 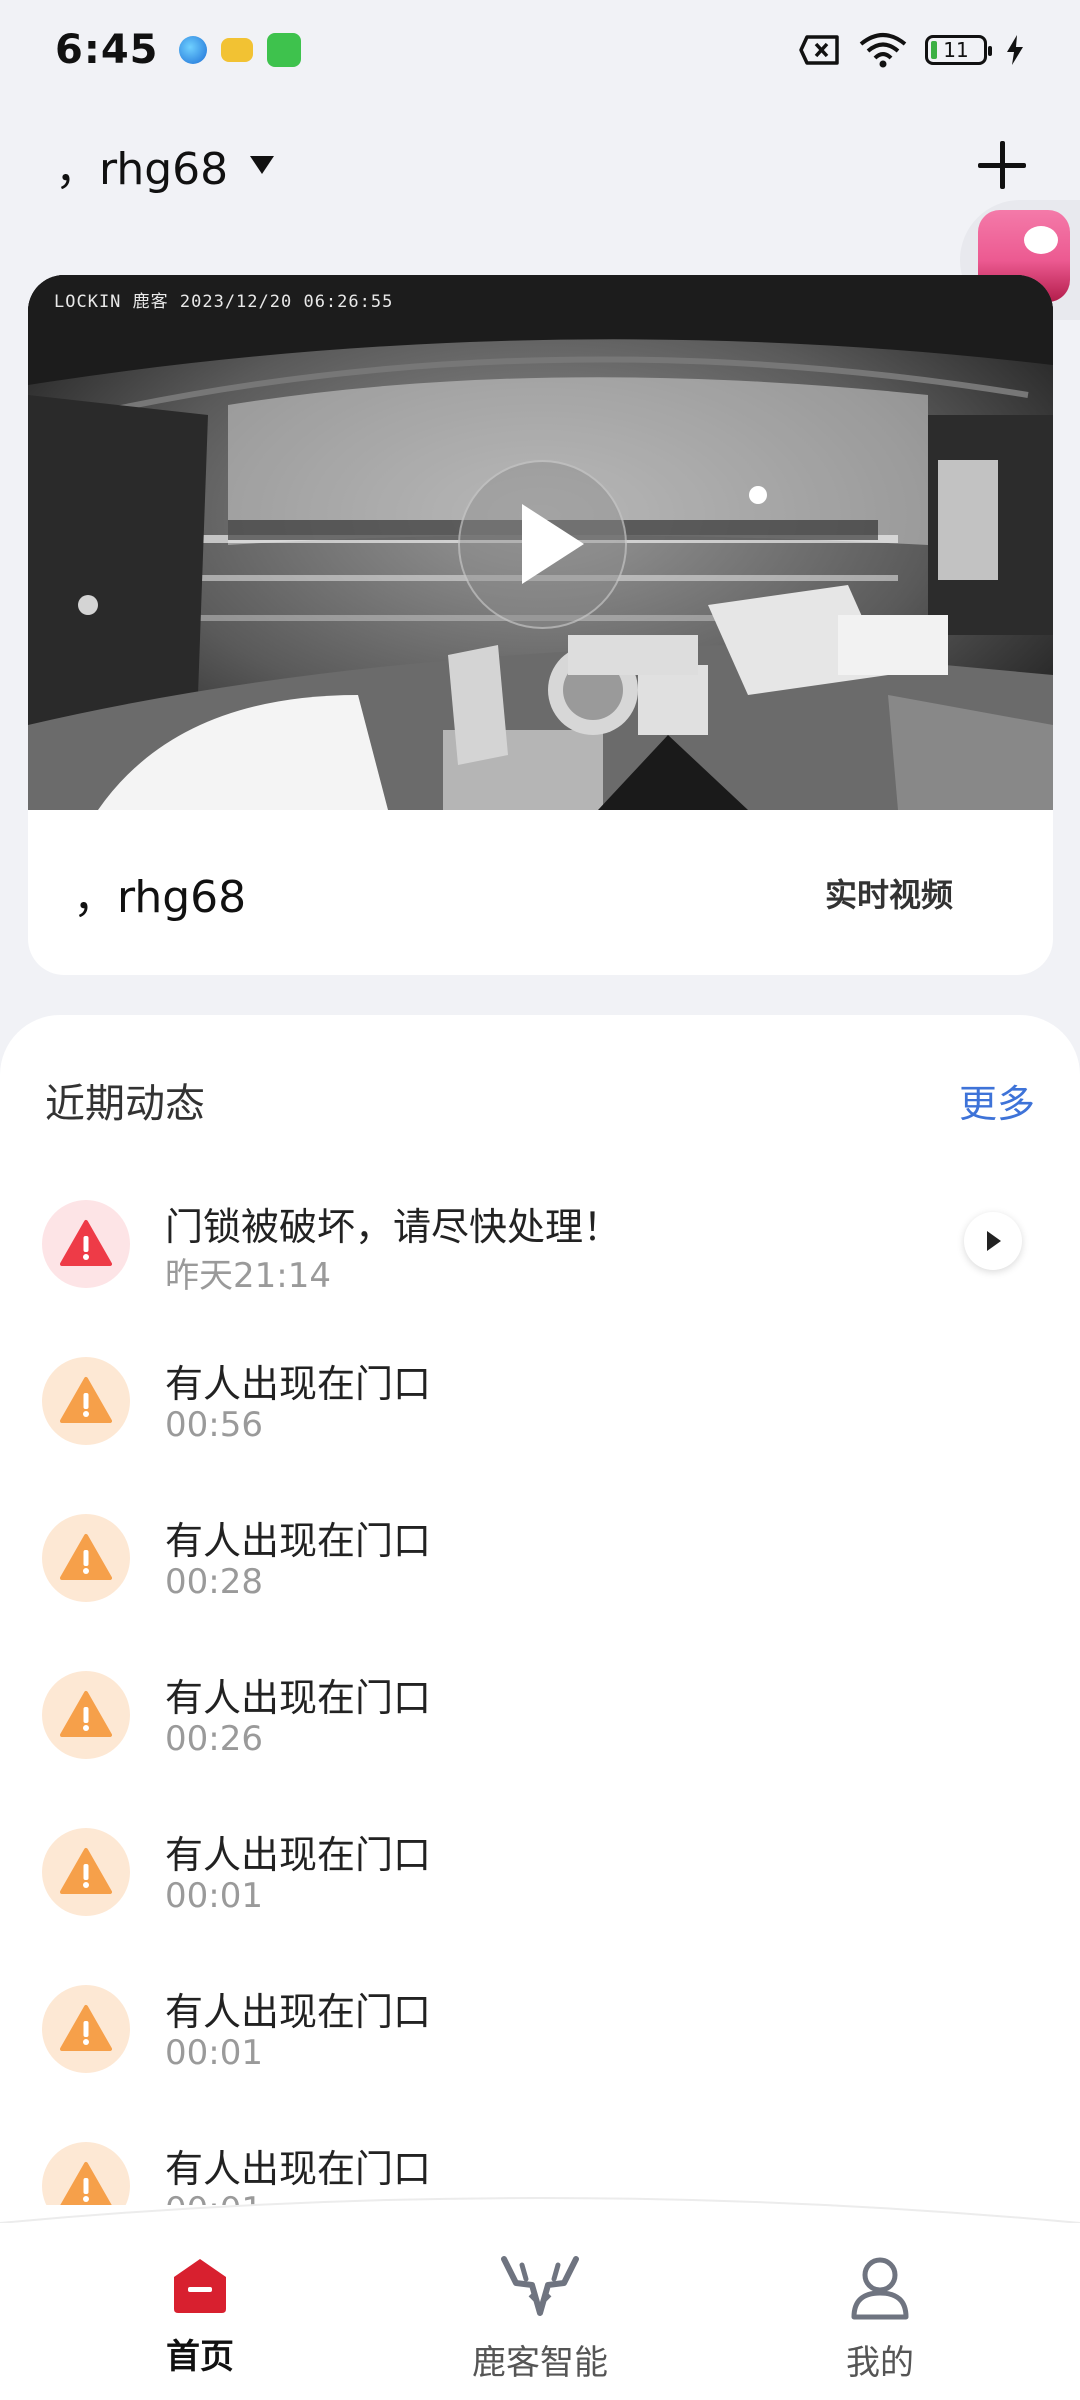 What do you see at coordinates (540, 1265) in the screenshot?
I see `event-item: 门锁被破坏，请尽快处理！ 昨天21:14` at bounding box center [540, 1265].